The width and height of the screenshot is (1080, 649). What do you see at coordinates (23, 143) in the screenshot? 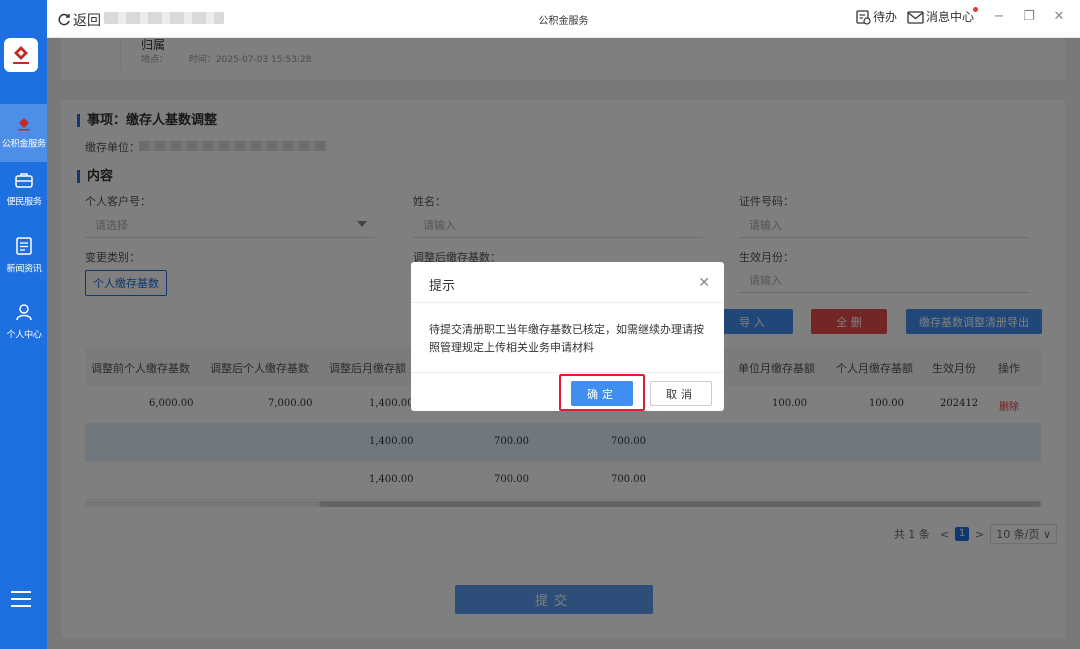
I see `sidebar-item-label: 公积金服务` at bounding box center [23, 143].